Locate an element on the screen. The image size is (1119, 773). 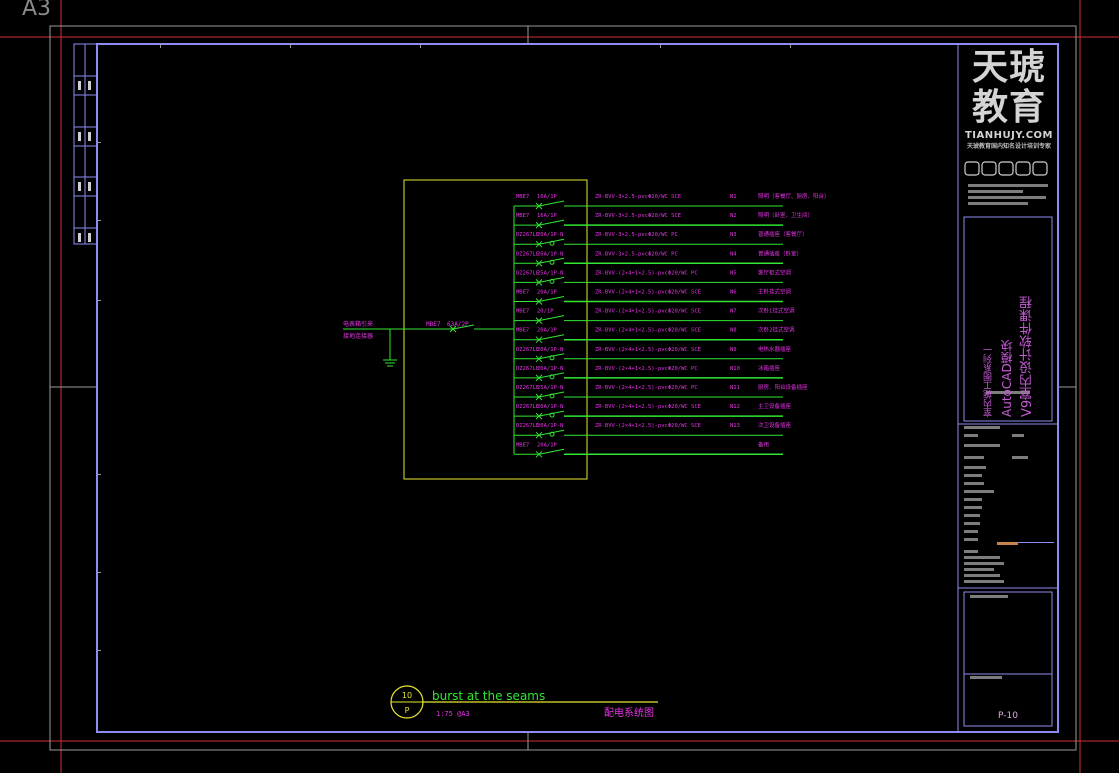
load-description: 普通插座（卧室） is located at coordinates (780, 253).